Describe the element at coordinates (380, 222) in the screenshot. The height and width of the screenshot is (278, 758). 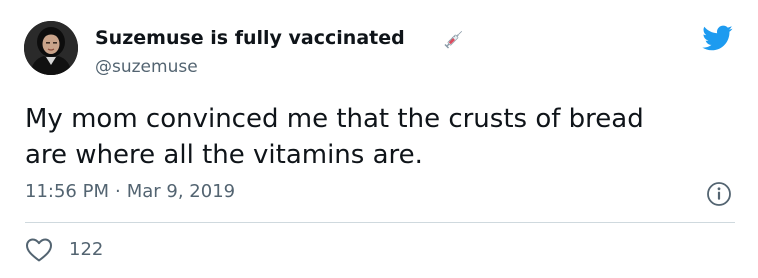
I see `divider` at that location.